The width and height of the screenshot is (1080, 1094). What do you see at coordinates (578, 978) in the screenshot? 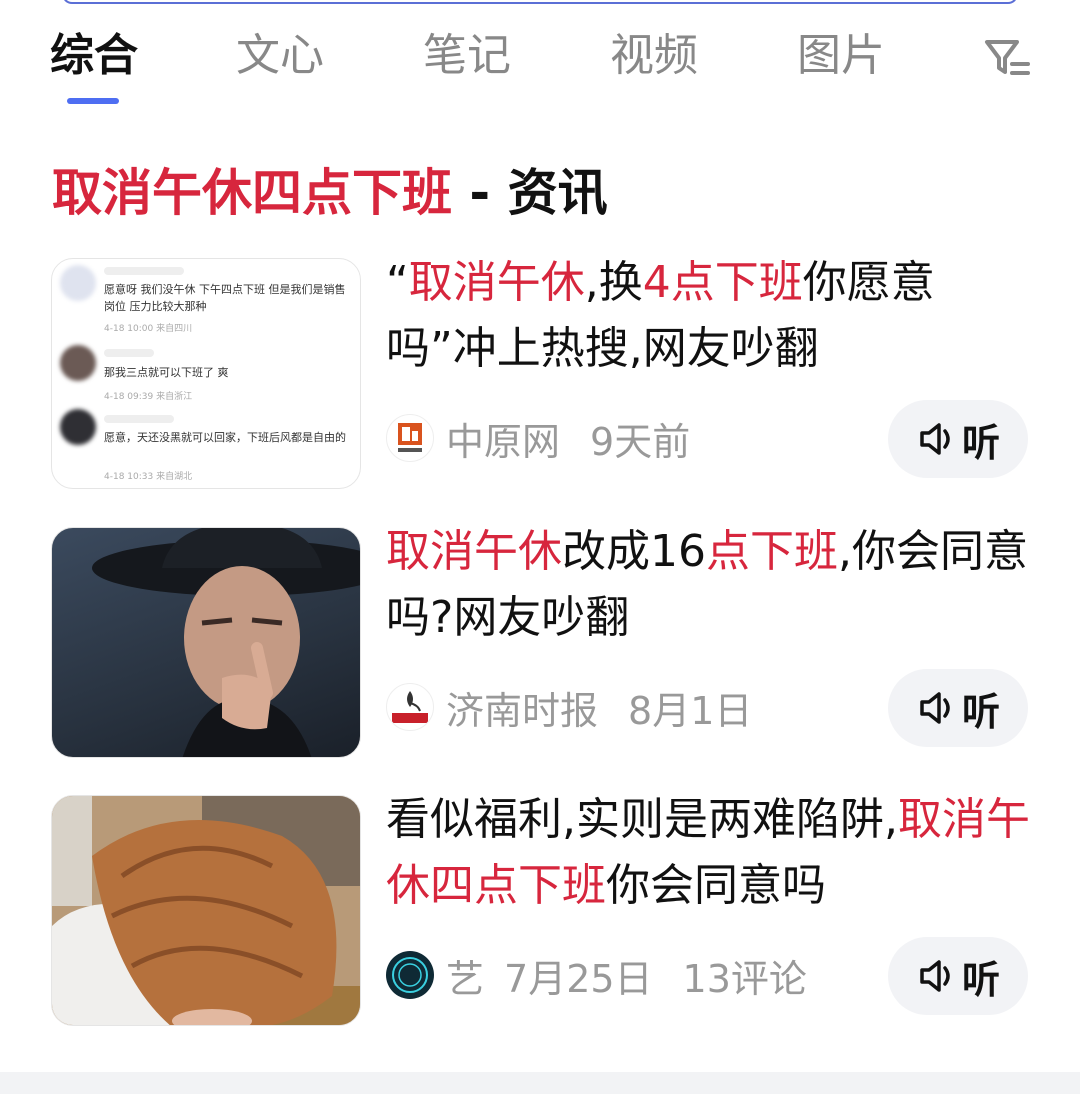
I see `article-time: 7月25日` at bounding box center [578, 978].